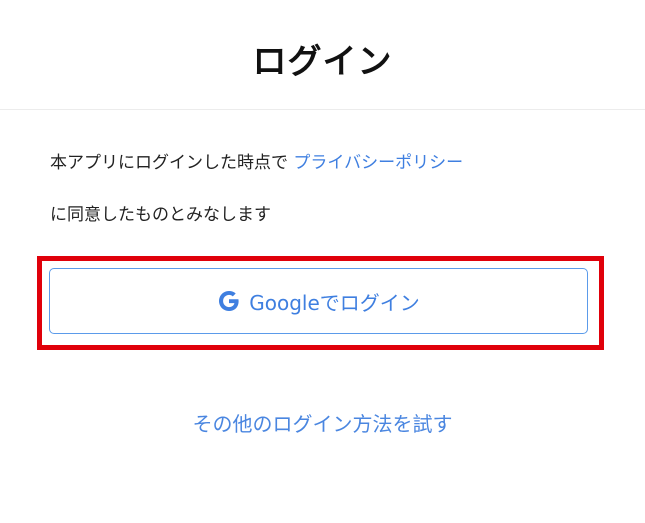  I want to click on consent-text-after: に同意したものとみなします, so click(160, 215).